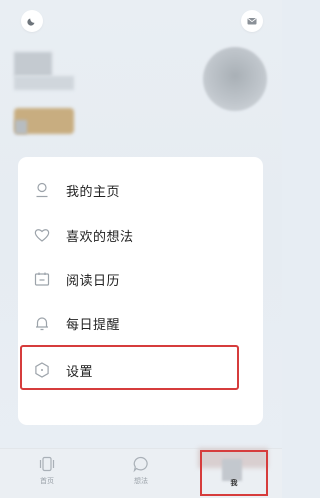  What do you see at coordinates (42, 190) in the screenshot?
I see `person-icon` at bounding box center [42, 190].